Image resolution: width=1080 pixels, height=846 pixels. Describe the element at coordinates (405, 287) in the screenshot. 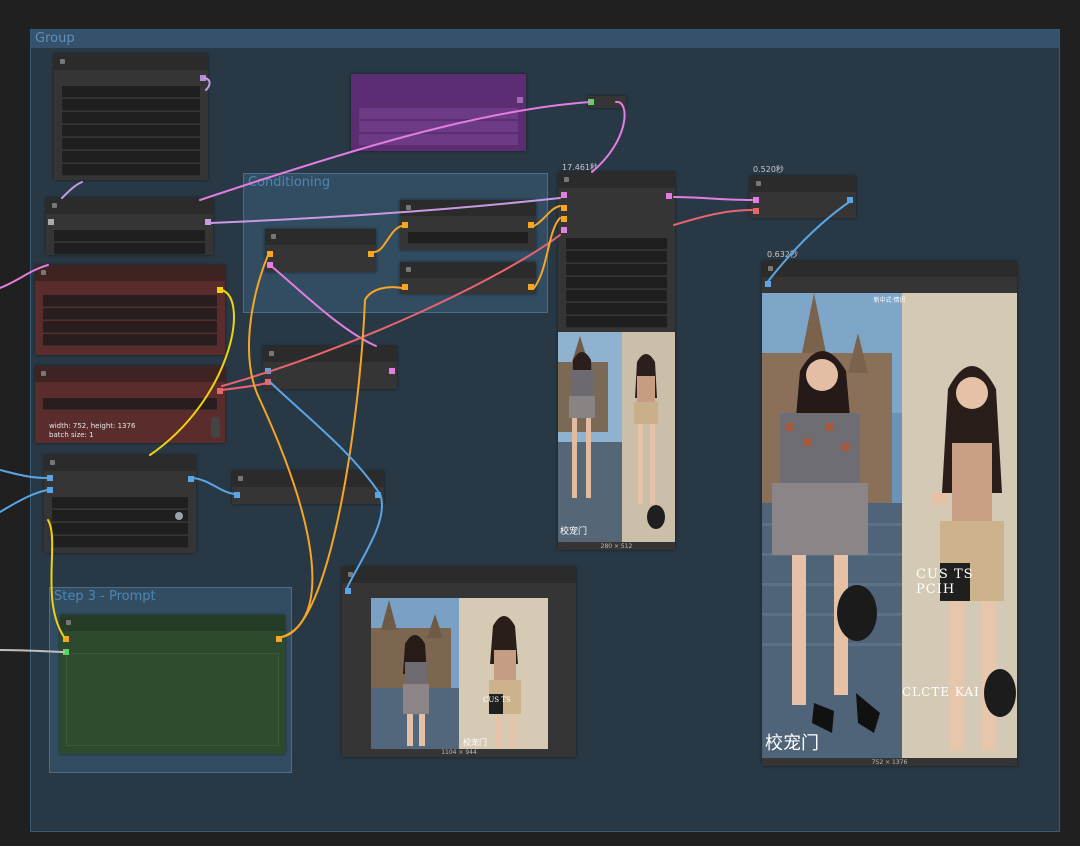

I see `cond-b-input` at that location.